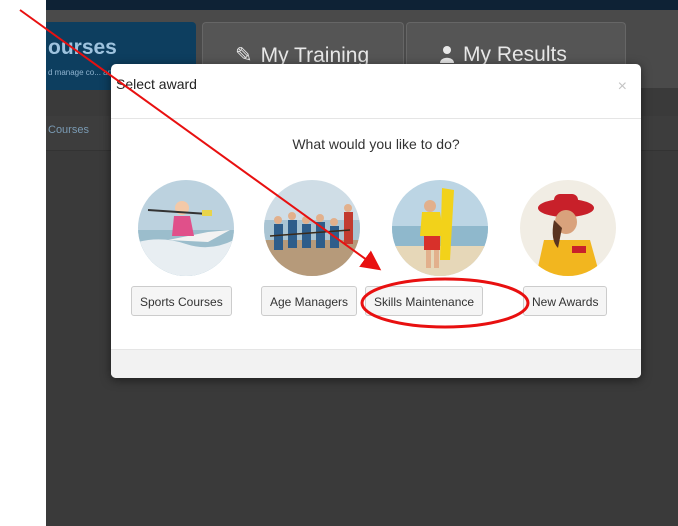  Describe the element at coordinates (68, 130) in the screenshot. I see `breadcrumb: Courses` at that location.